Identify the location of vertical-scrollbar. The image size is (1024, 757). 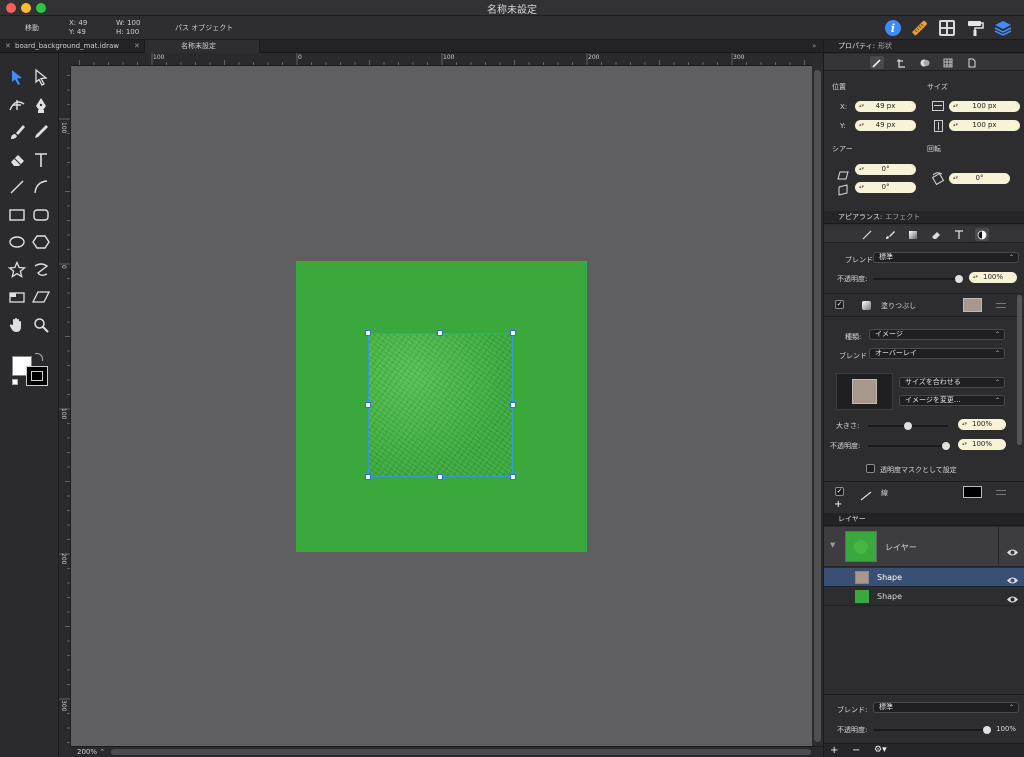
(817, 406).